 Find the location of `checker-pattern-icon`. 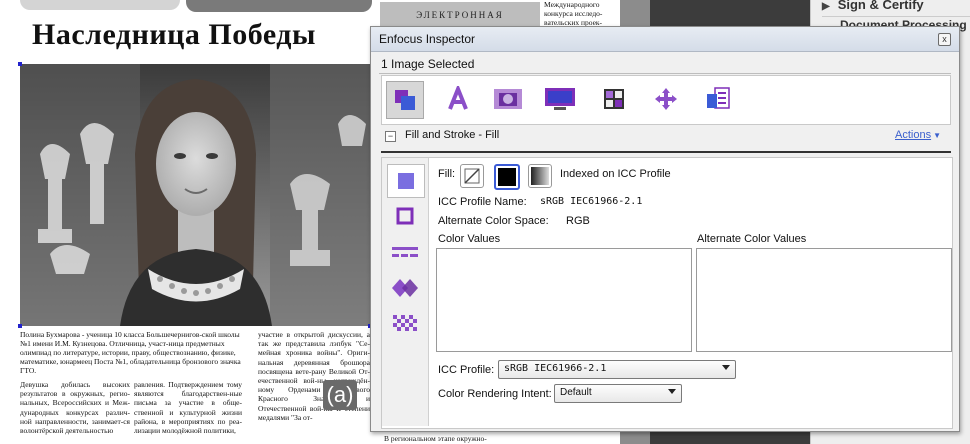

checker-pattern-icon is located at coordinates (405, 324).